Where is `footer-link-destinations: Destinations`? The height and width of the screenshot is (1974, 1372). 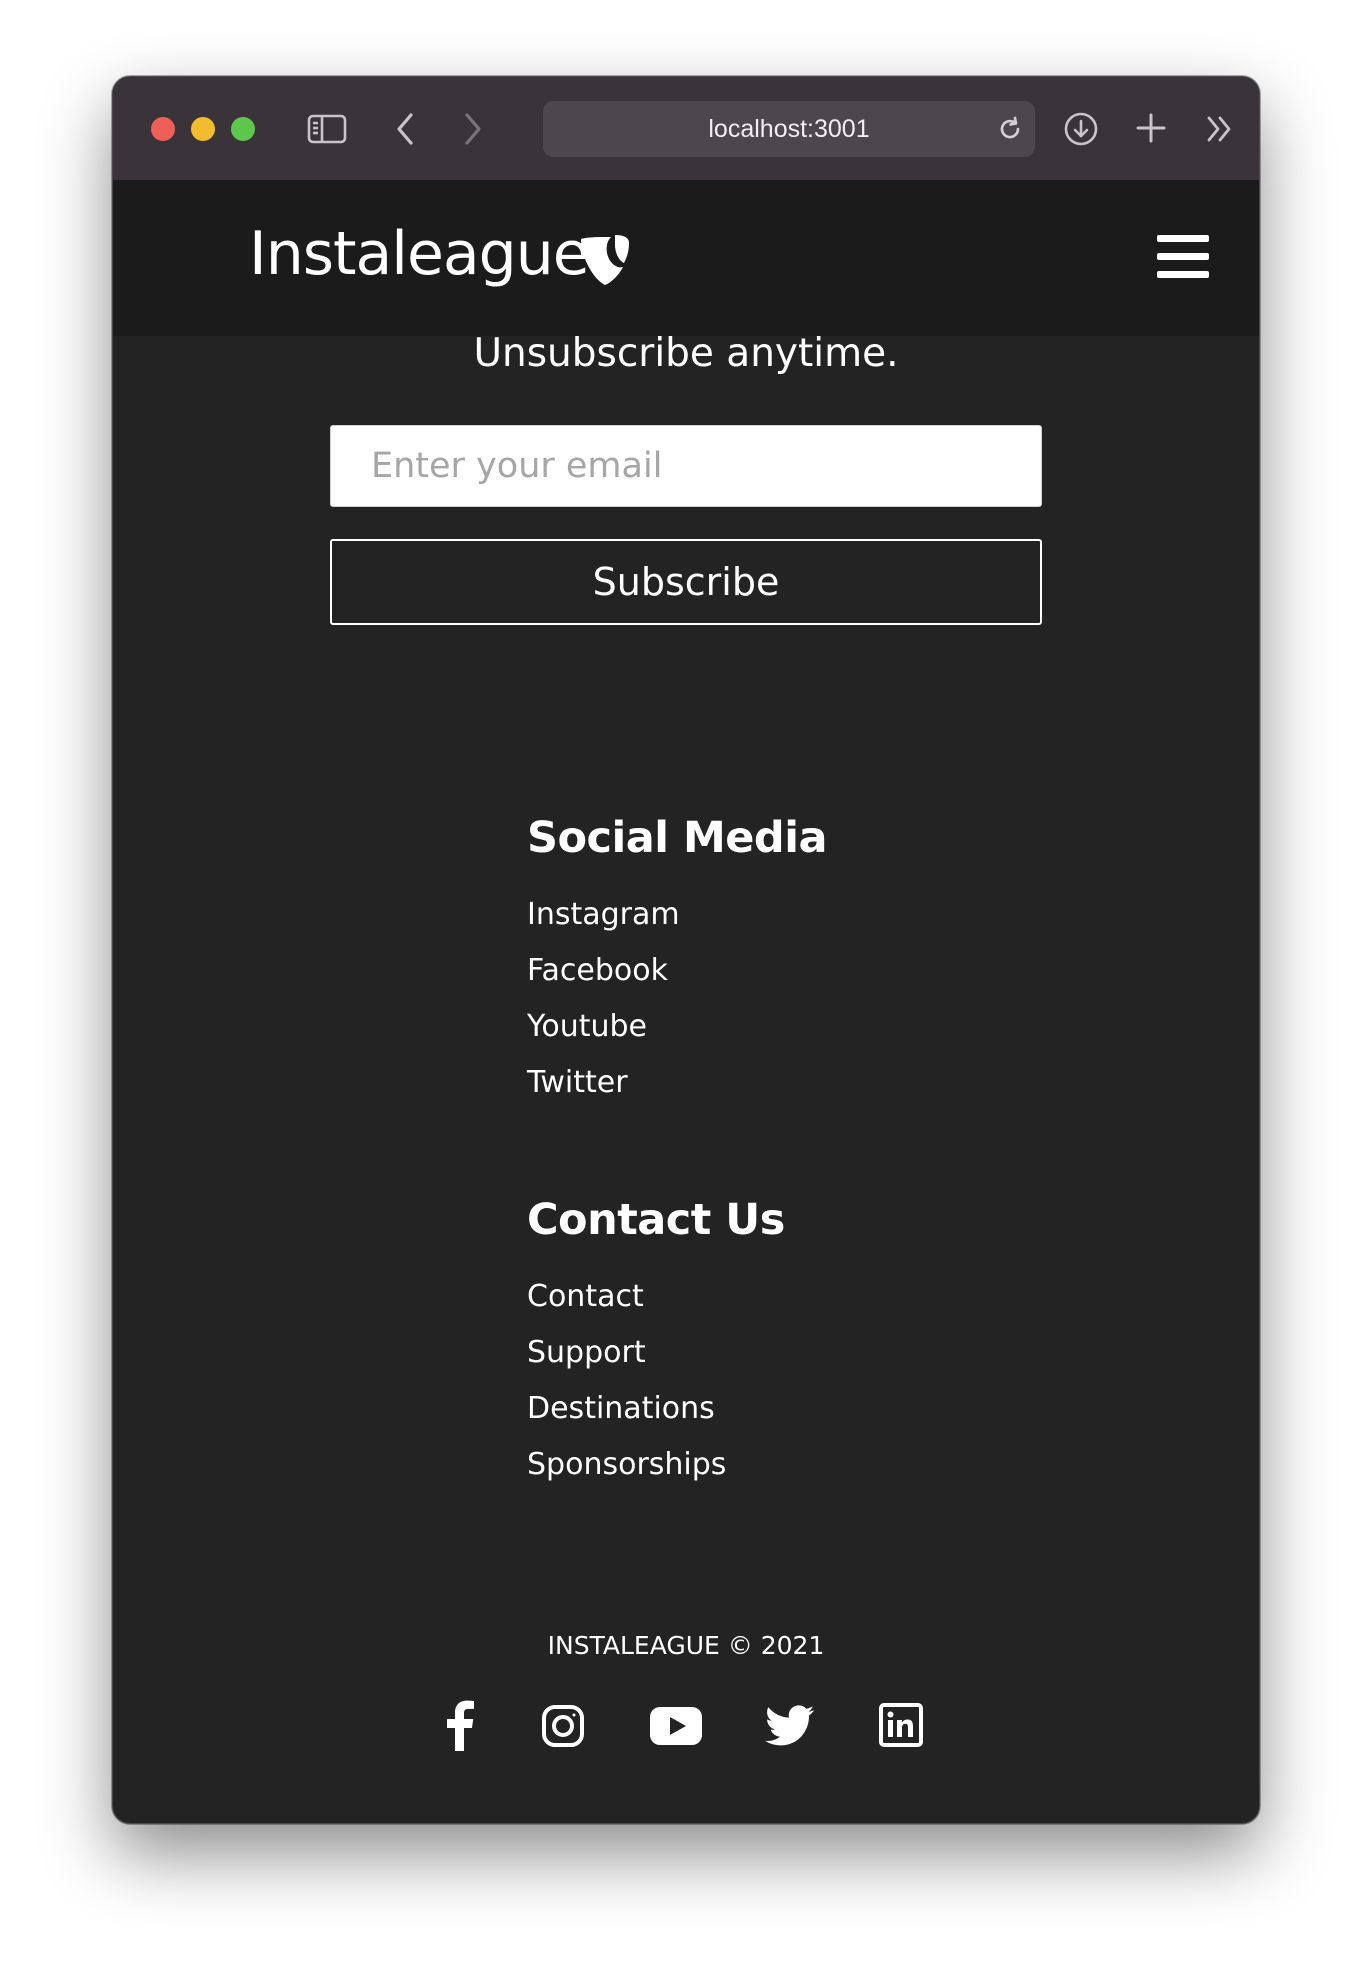
footer-link-destinations: Destinations is located at coordinates (656, 1409).